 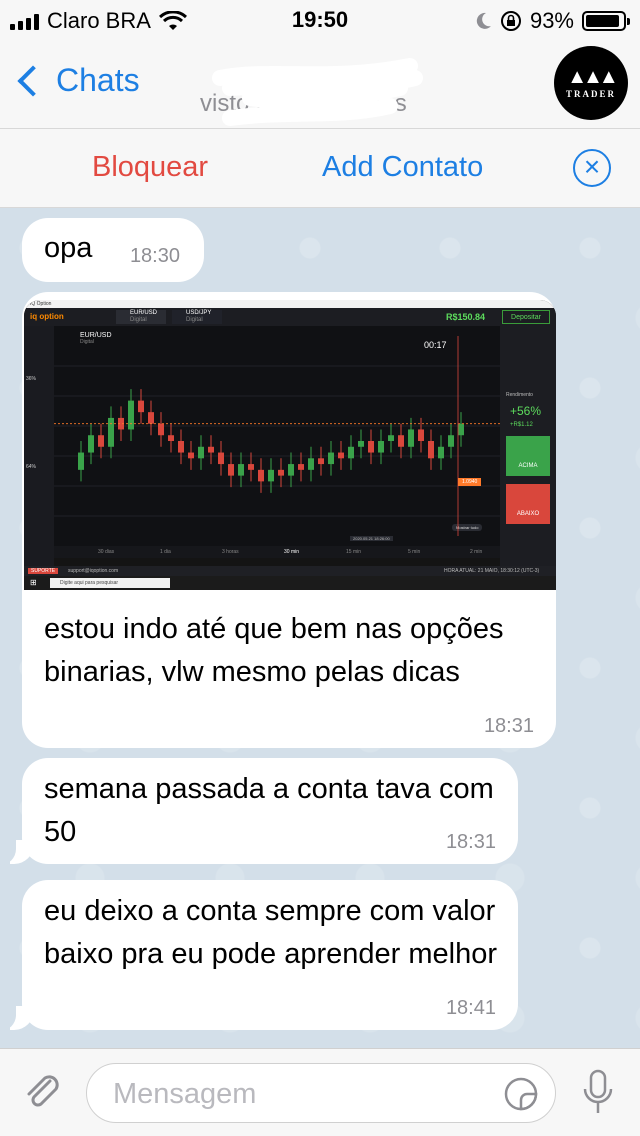 What do you see at coordinates (113, 250) in the screenshot?
I see `message-bubble: opa 18:30` at bounding box center [113, 250].